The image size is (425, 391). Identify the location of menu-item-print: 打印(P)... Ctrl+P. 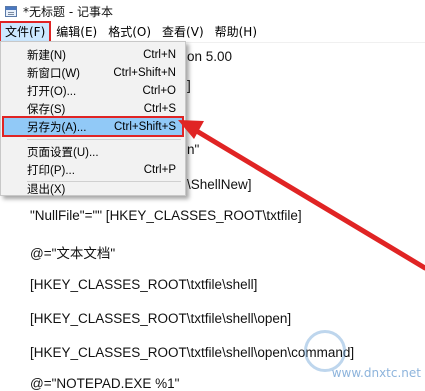
(93, 169).